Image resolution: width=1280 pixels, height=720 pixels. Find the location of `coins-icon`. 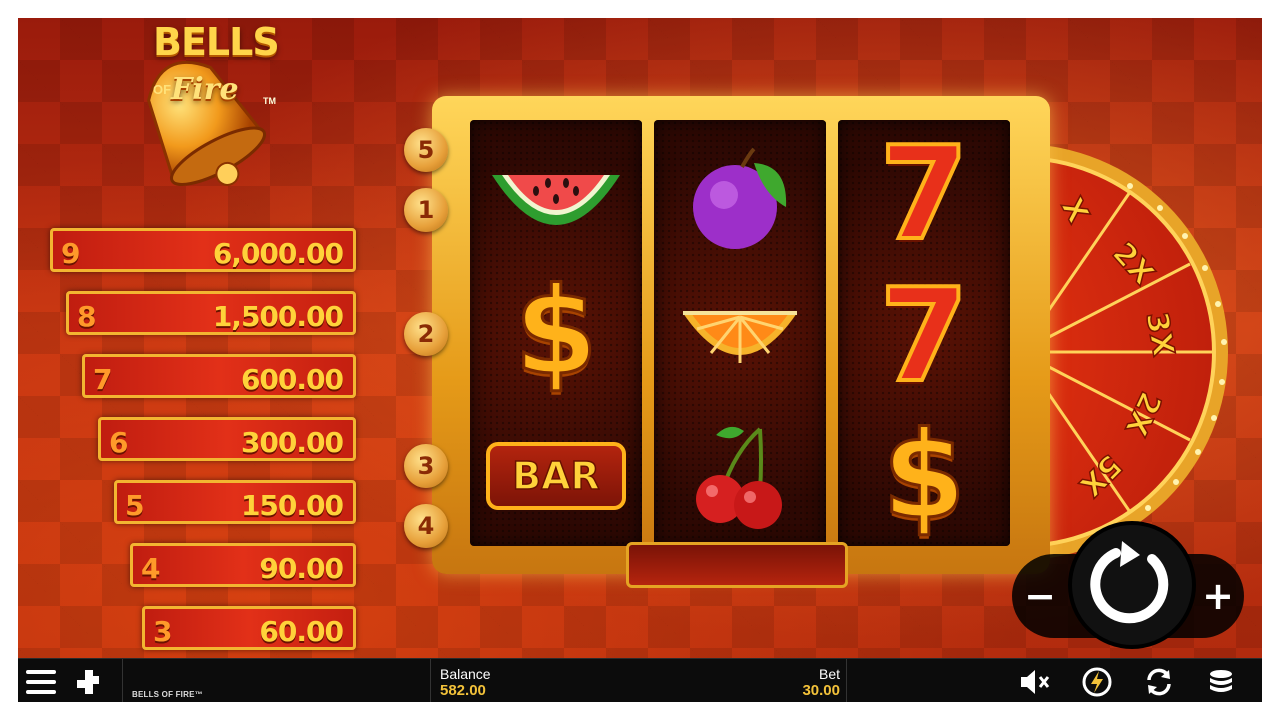

coins-icon is located at coordinates (1221, 681).